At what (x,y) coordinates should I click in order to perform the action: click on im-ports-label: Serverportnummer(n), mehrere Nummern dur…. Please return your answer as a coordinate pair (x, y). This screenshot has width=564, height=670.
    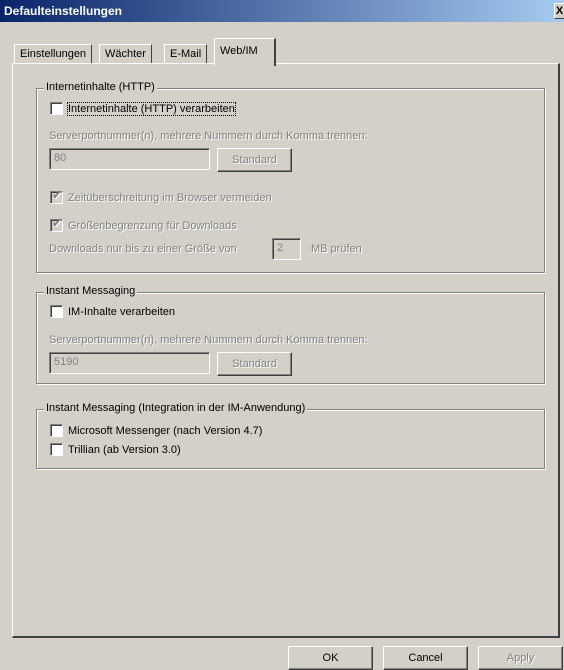
    Looking at the image, I should click on (208, 340).